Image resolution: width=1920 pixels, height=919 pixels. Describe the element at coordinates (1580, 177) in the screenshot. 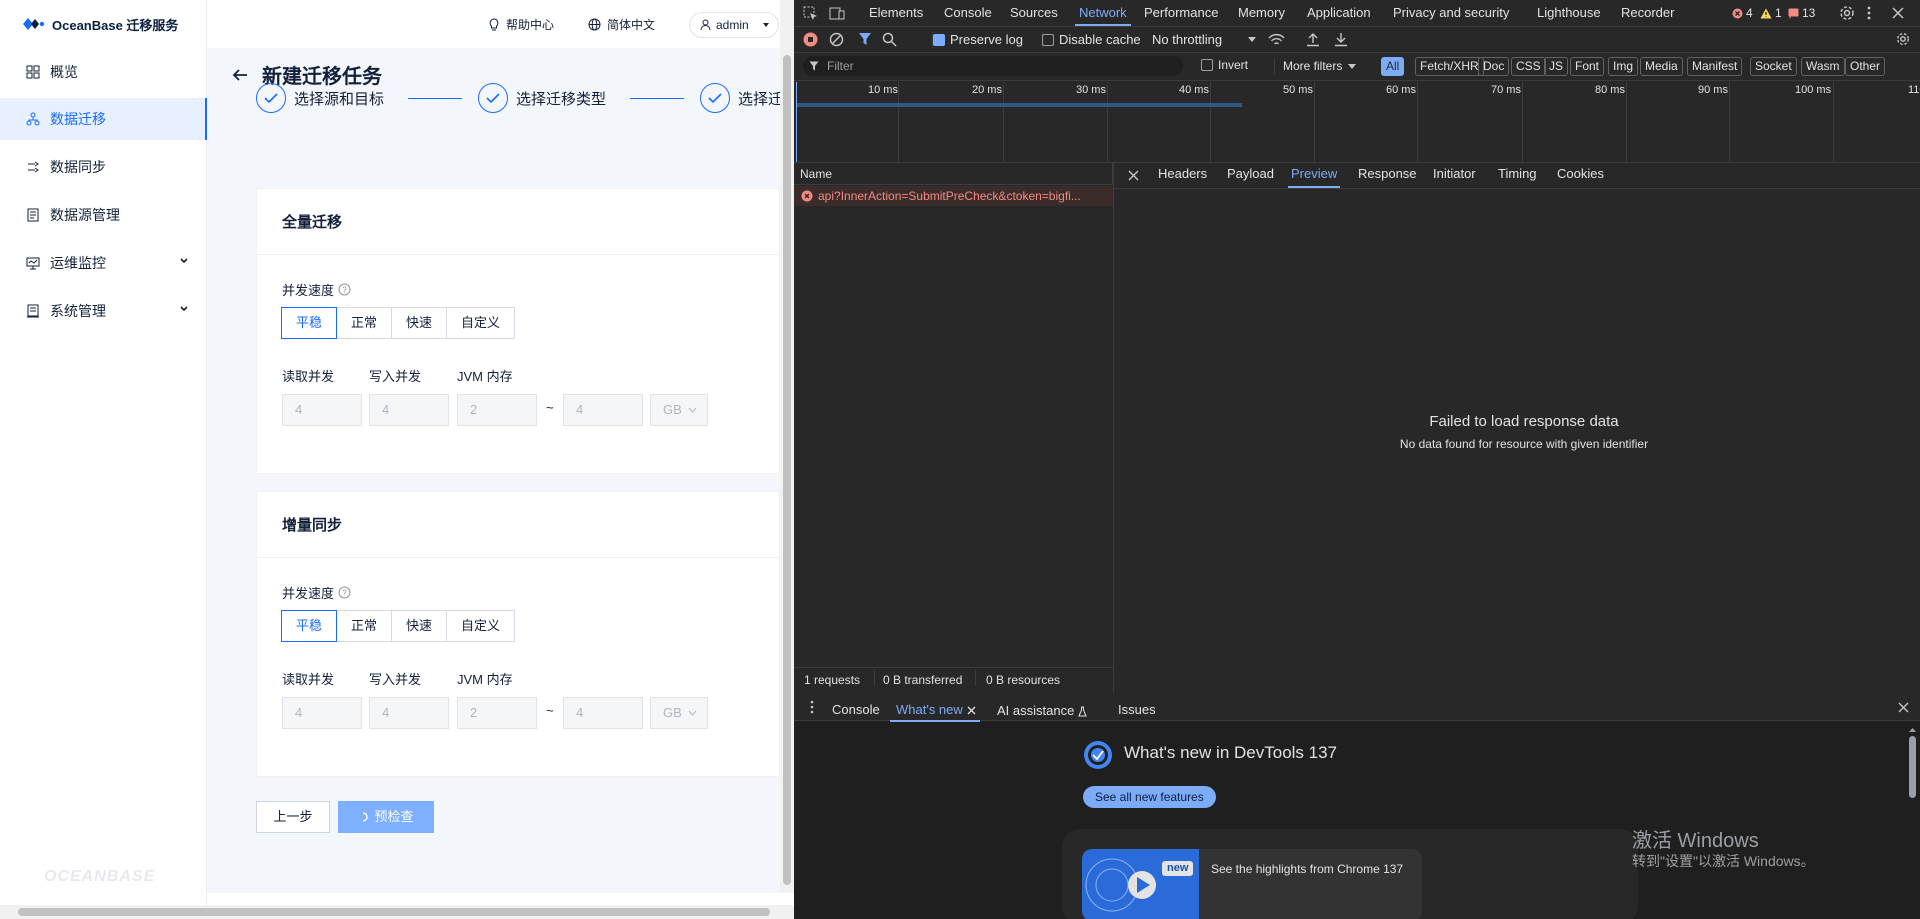

I see `tab-cookies: Cookies` at that location.